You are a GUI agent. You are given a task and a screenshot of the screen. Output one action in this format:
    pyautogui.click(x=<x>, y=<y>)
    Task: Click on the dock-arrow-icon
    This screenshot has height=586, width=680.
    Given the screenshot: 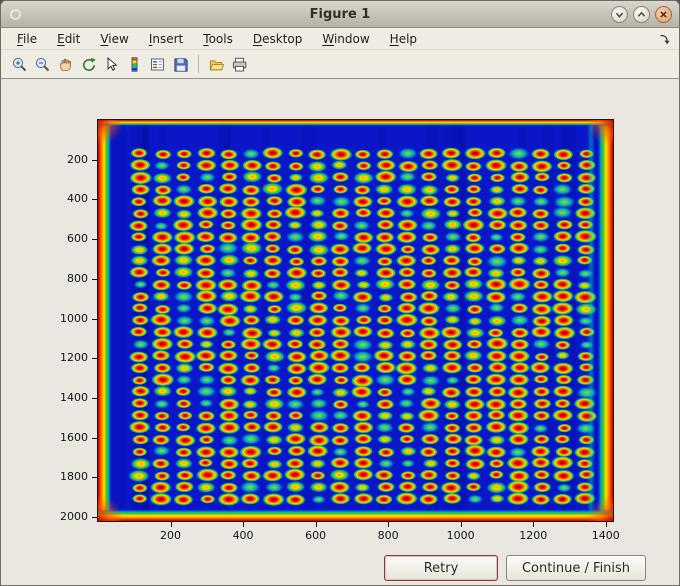 What is the action you would take?
    pyautogui.click(x=664, y=40)
    